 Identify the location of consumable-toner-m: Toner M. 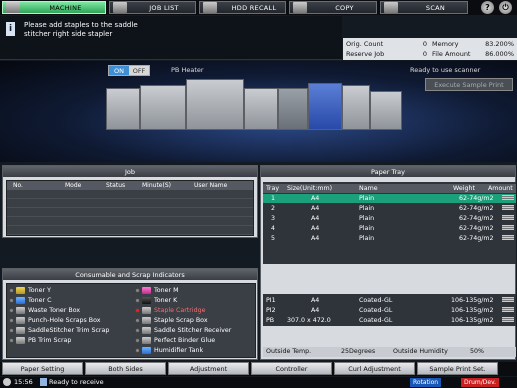
(157, 290).